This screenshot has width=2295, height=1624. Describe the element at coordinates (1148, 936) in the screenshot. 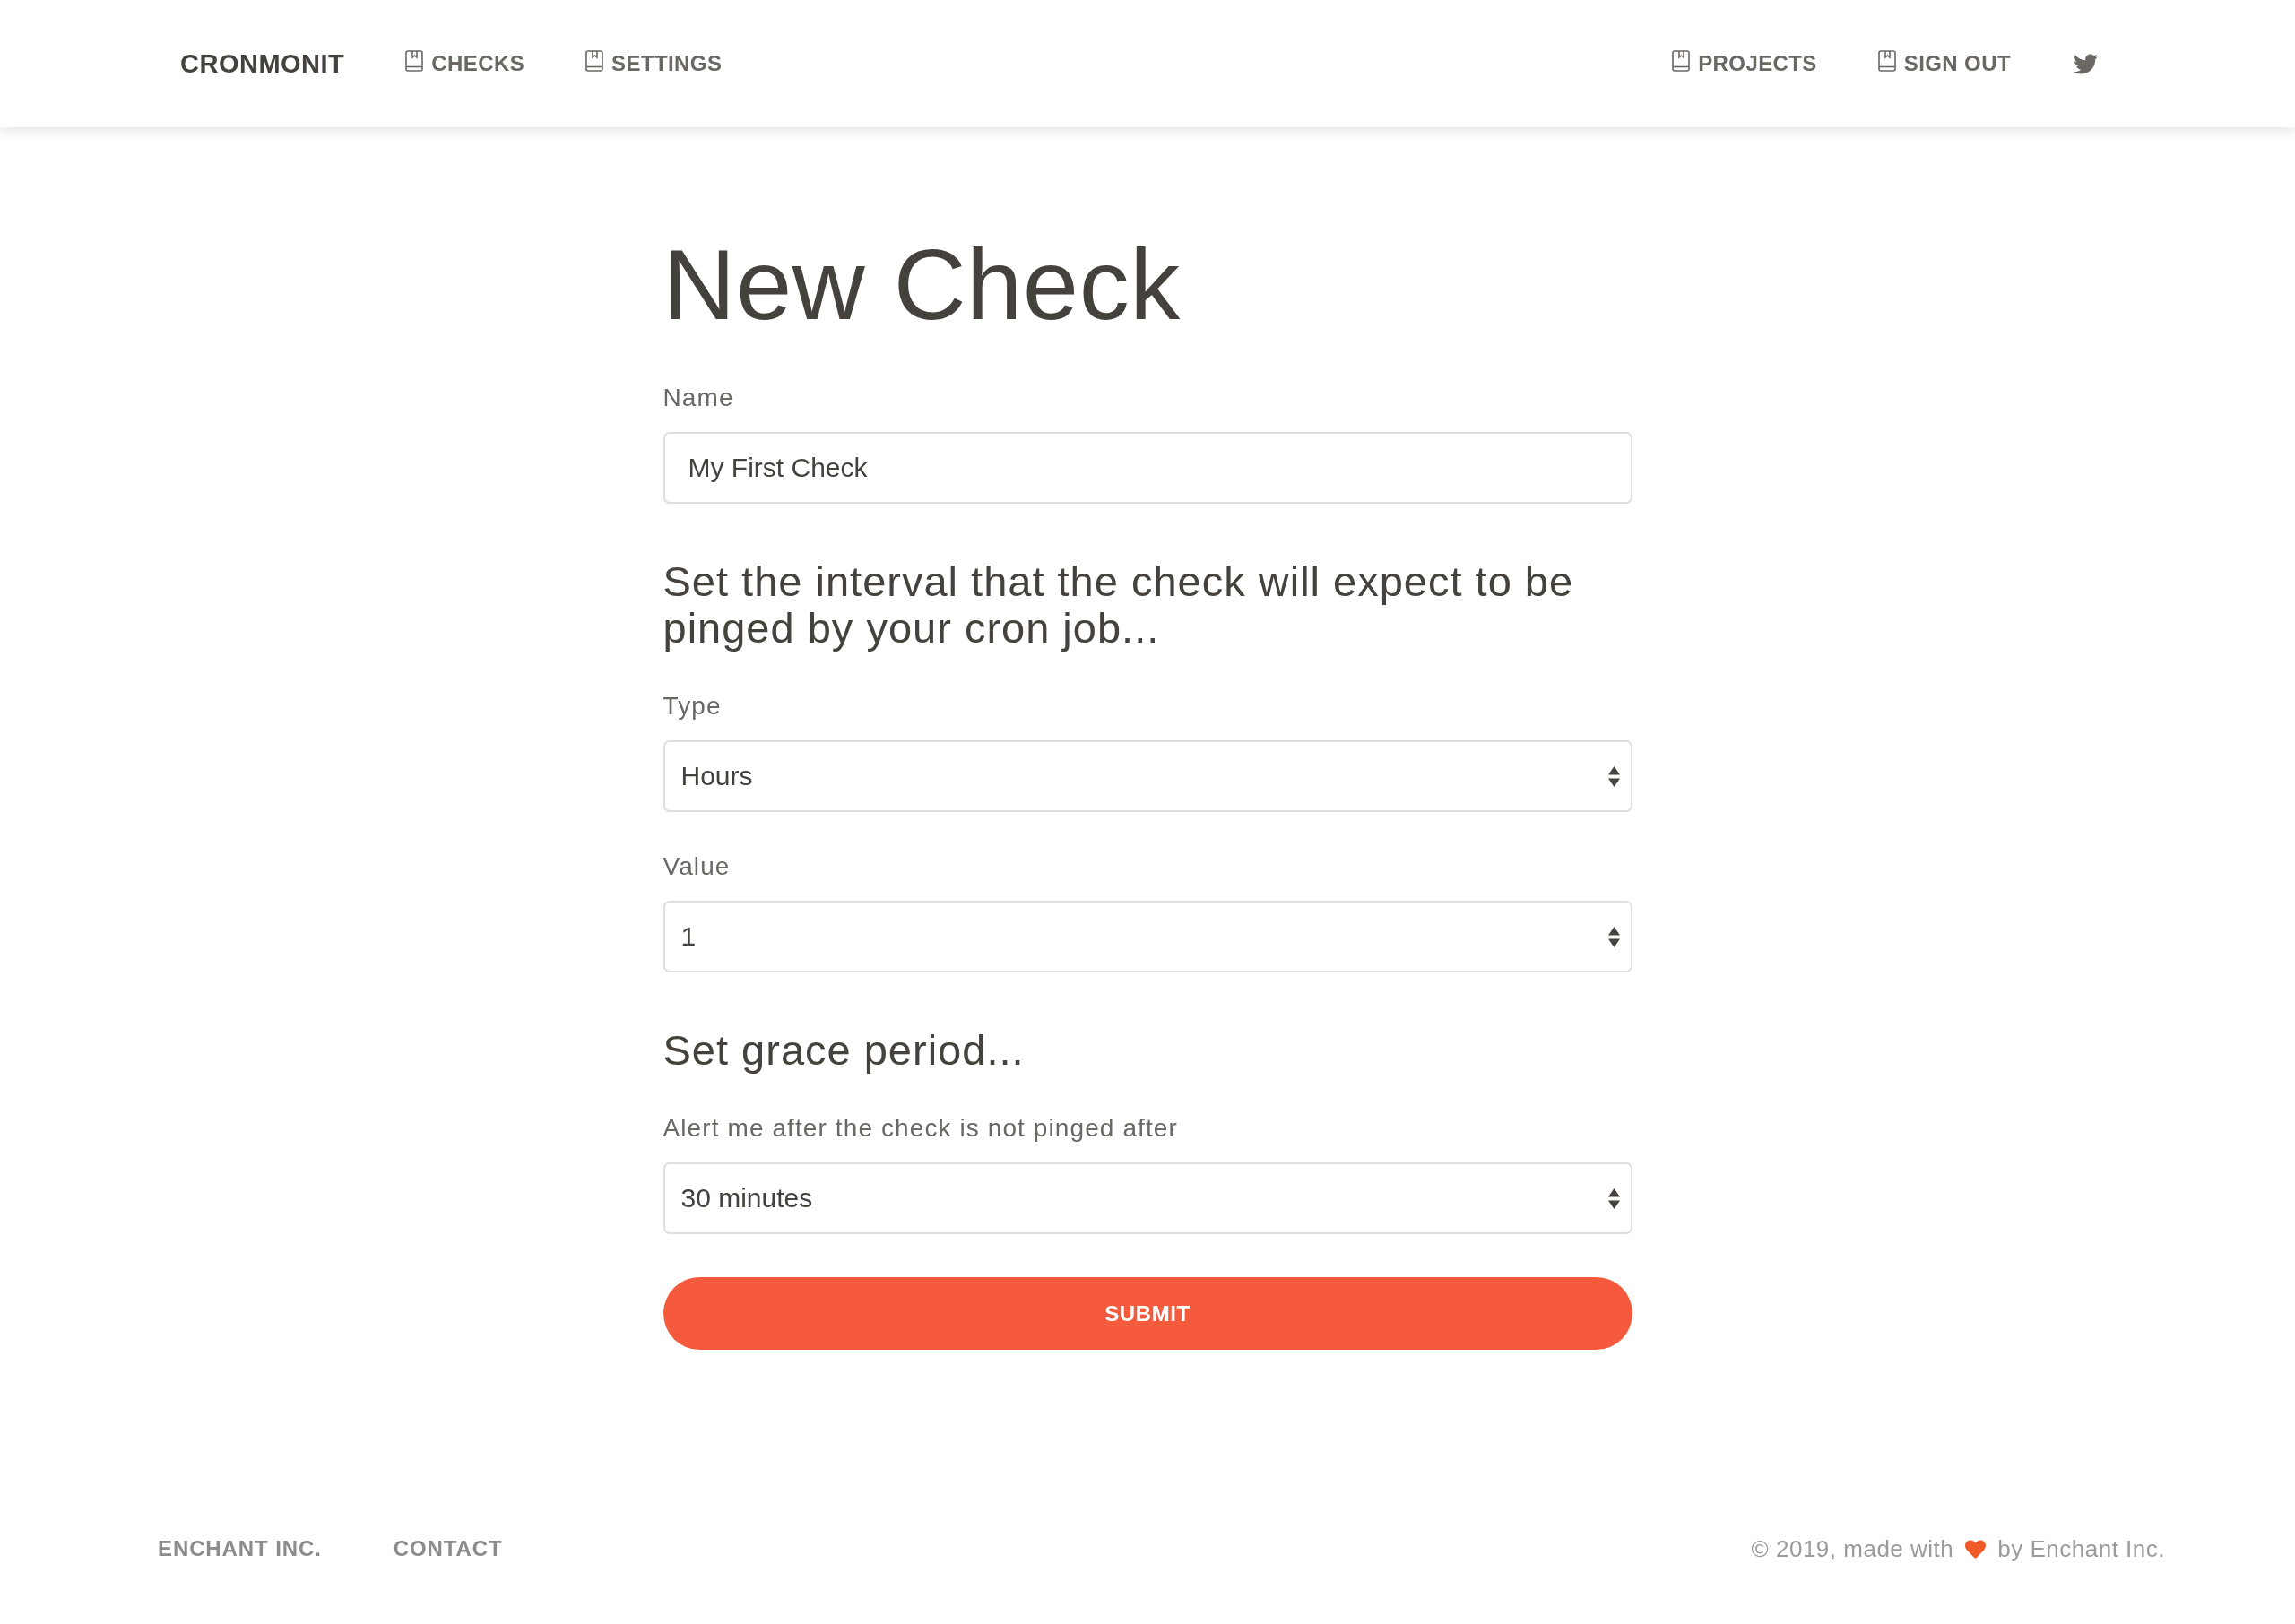

I see `select-field: 1` at that location.